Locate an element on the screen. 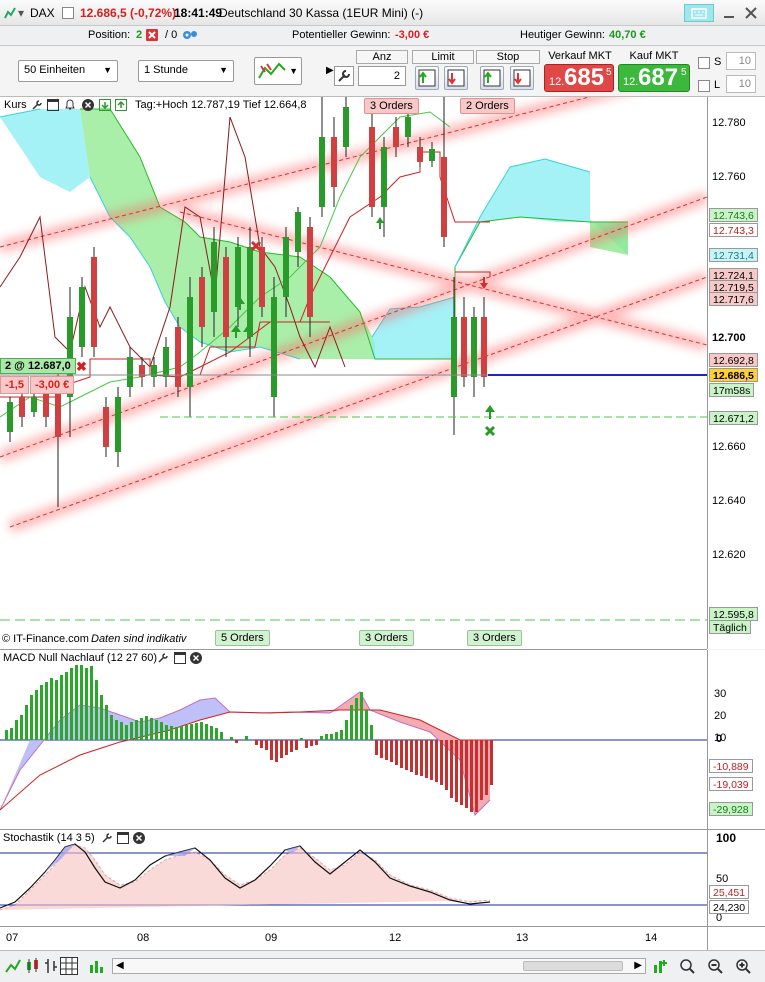  y-tick: 0 is located at coordinates (719, 739).